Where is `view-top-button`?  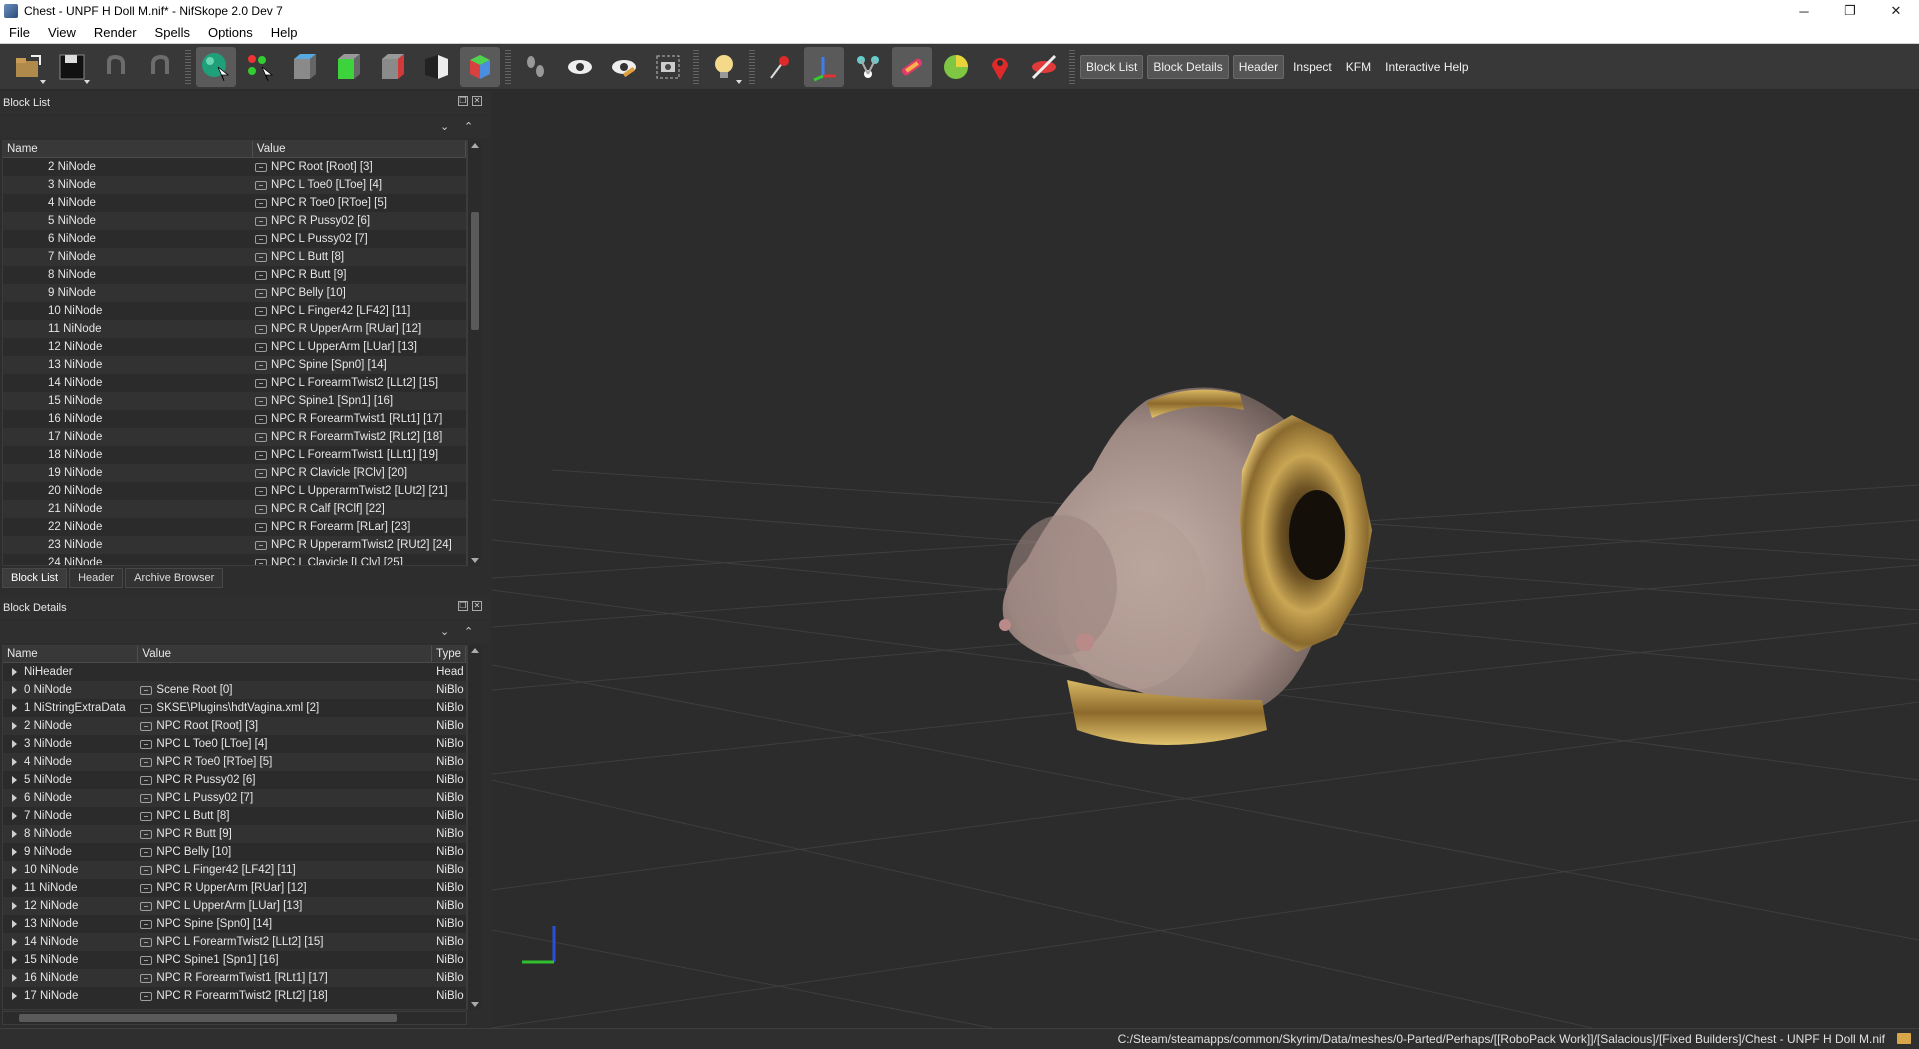 view-top-button is located at coordinates (304, 67).